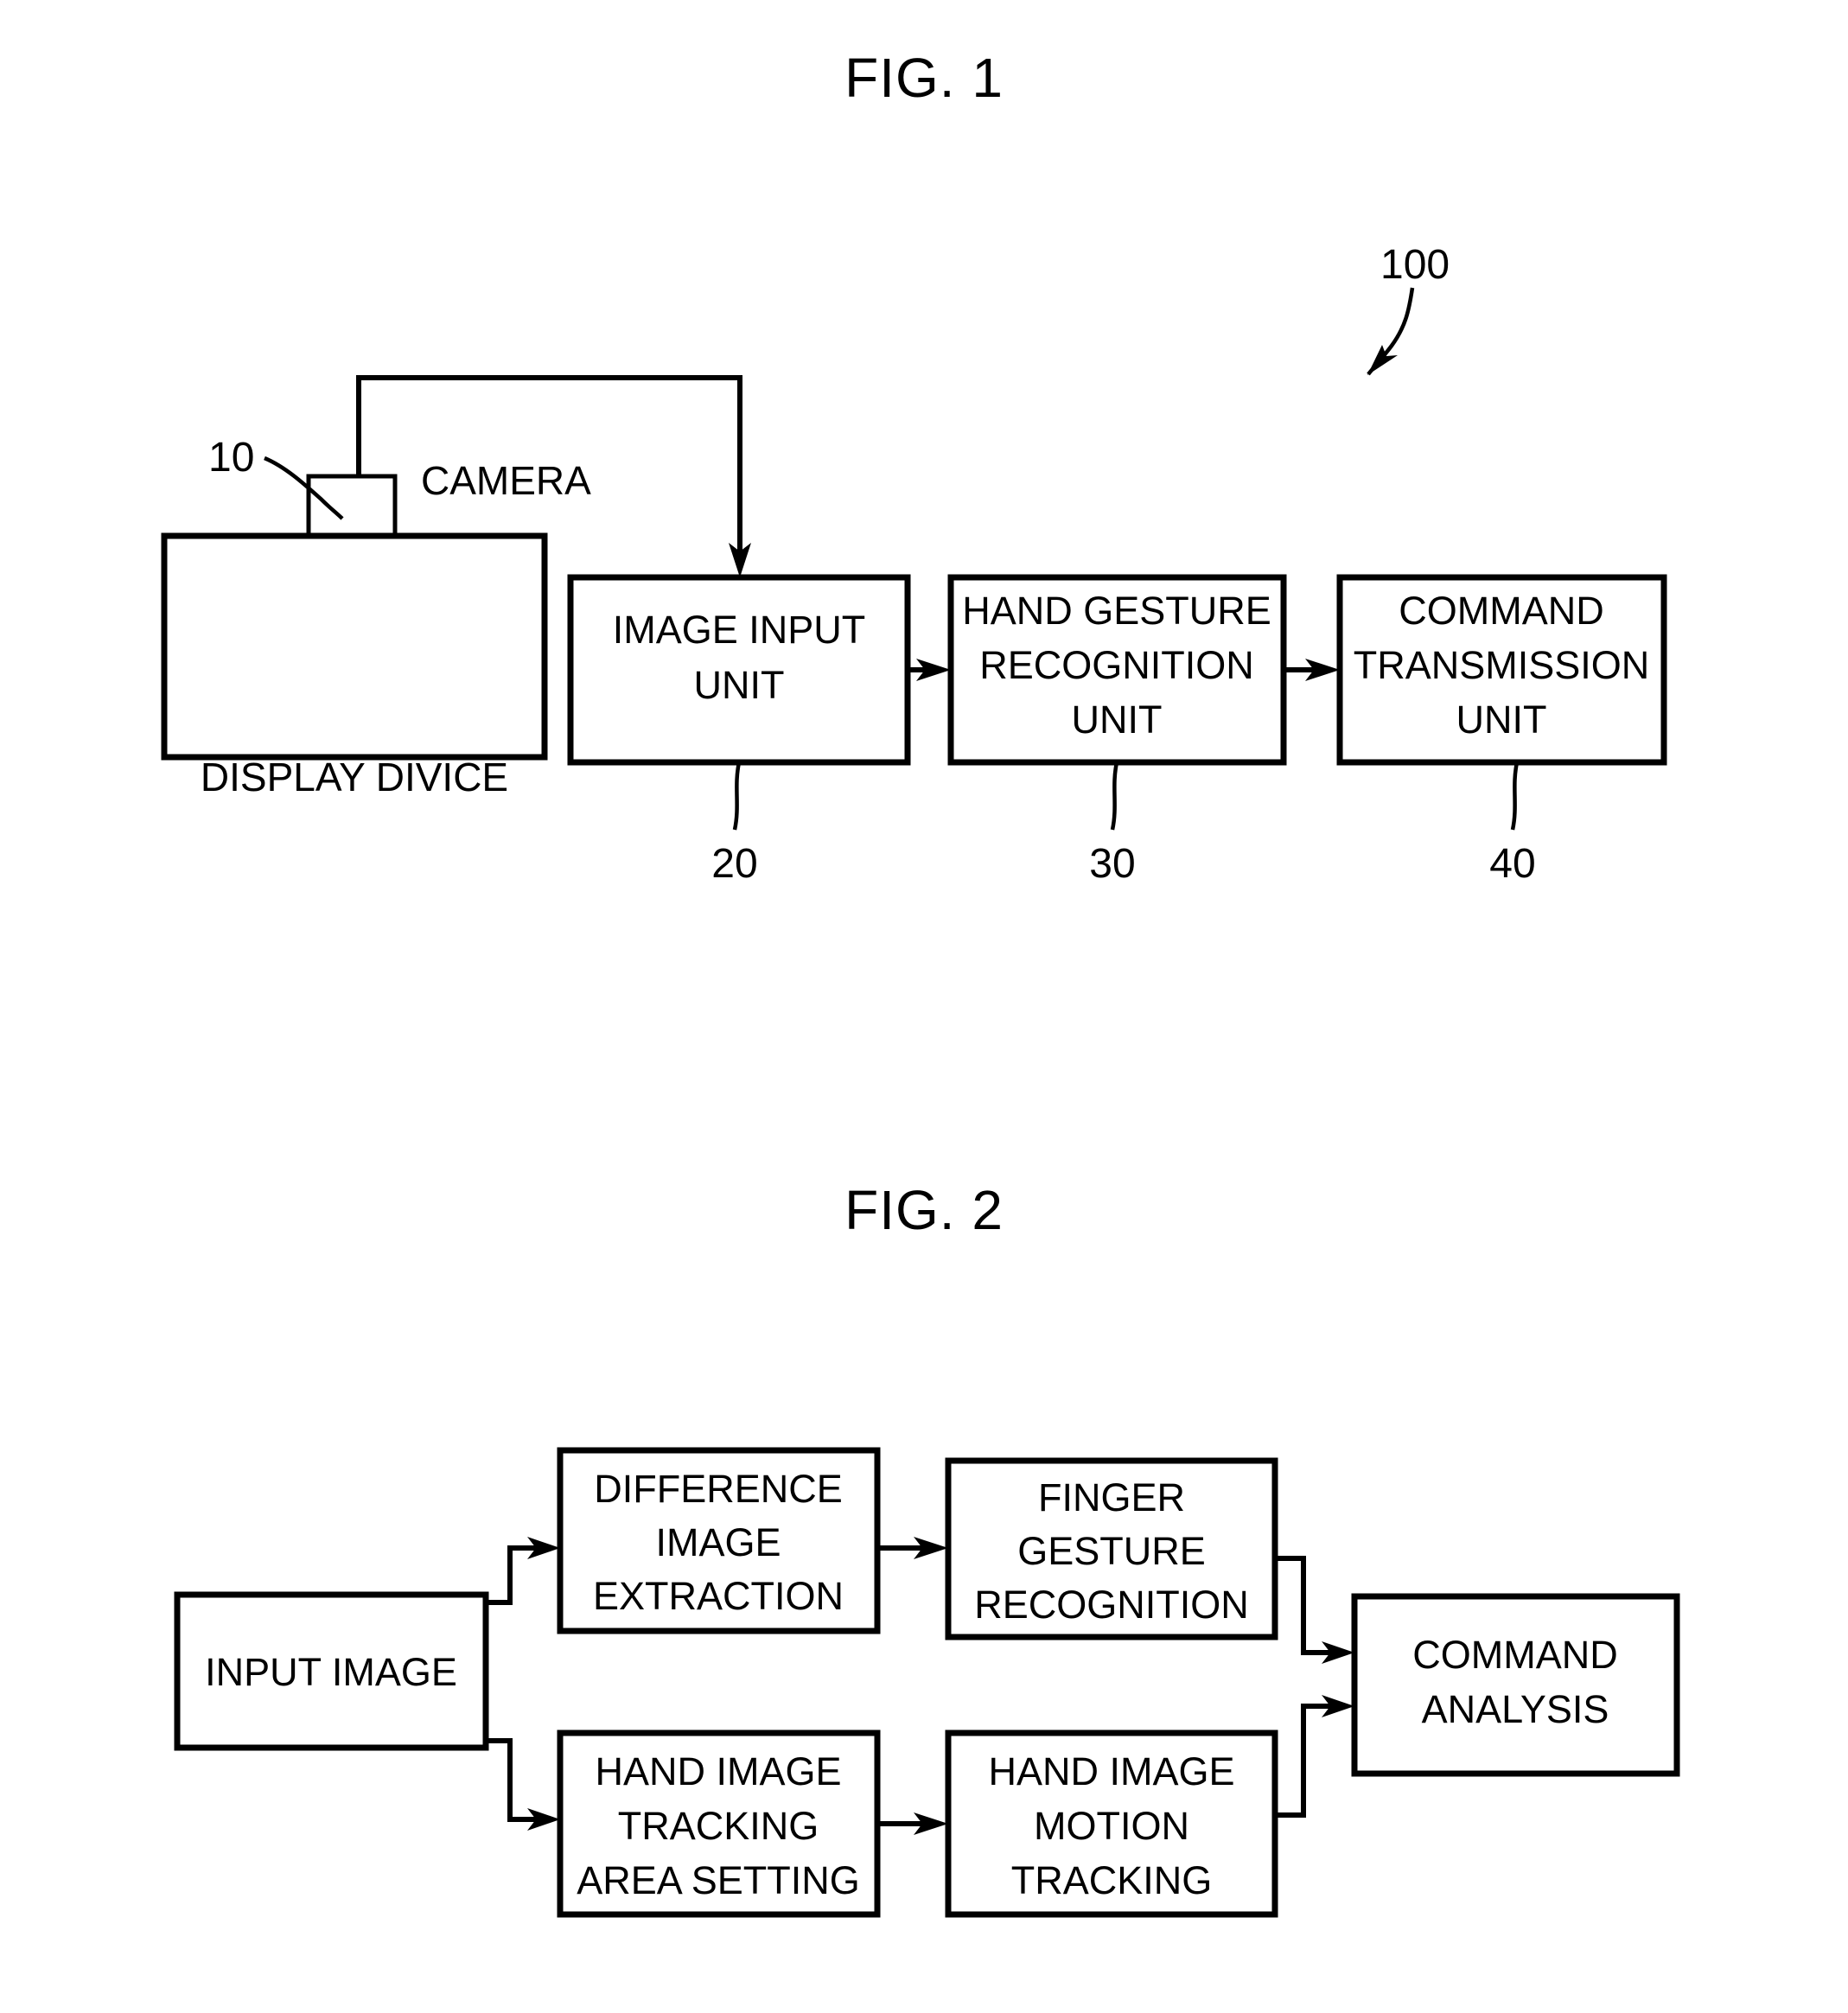 This screenshot has height=2013, width=1848. Describe the element at coordinates (1512, 864) in the screenshot. I see `fig1-command-transmission-unit-ref-40: 40` at that location.